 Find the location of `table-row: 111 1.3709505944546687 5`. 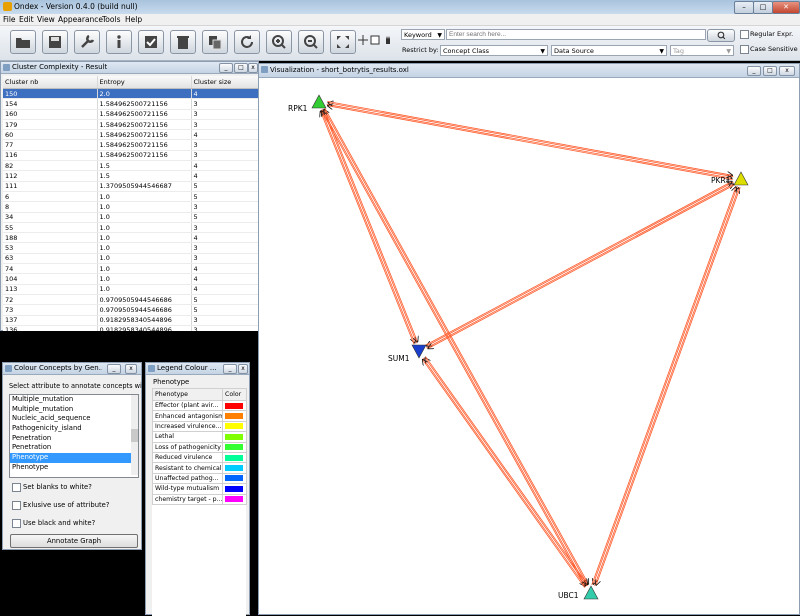

table-row: 111 1.3709505944546687 5 is located at coordinates (130, 186).